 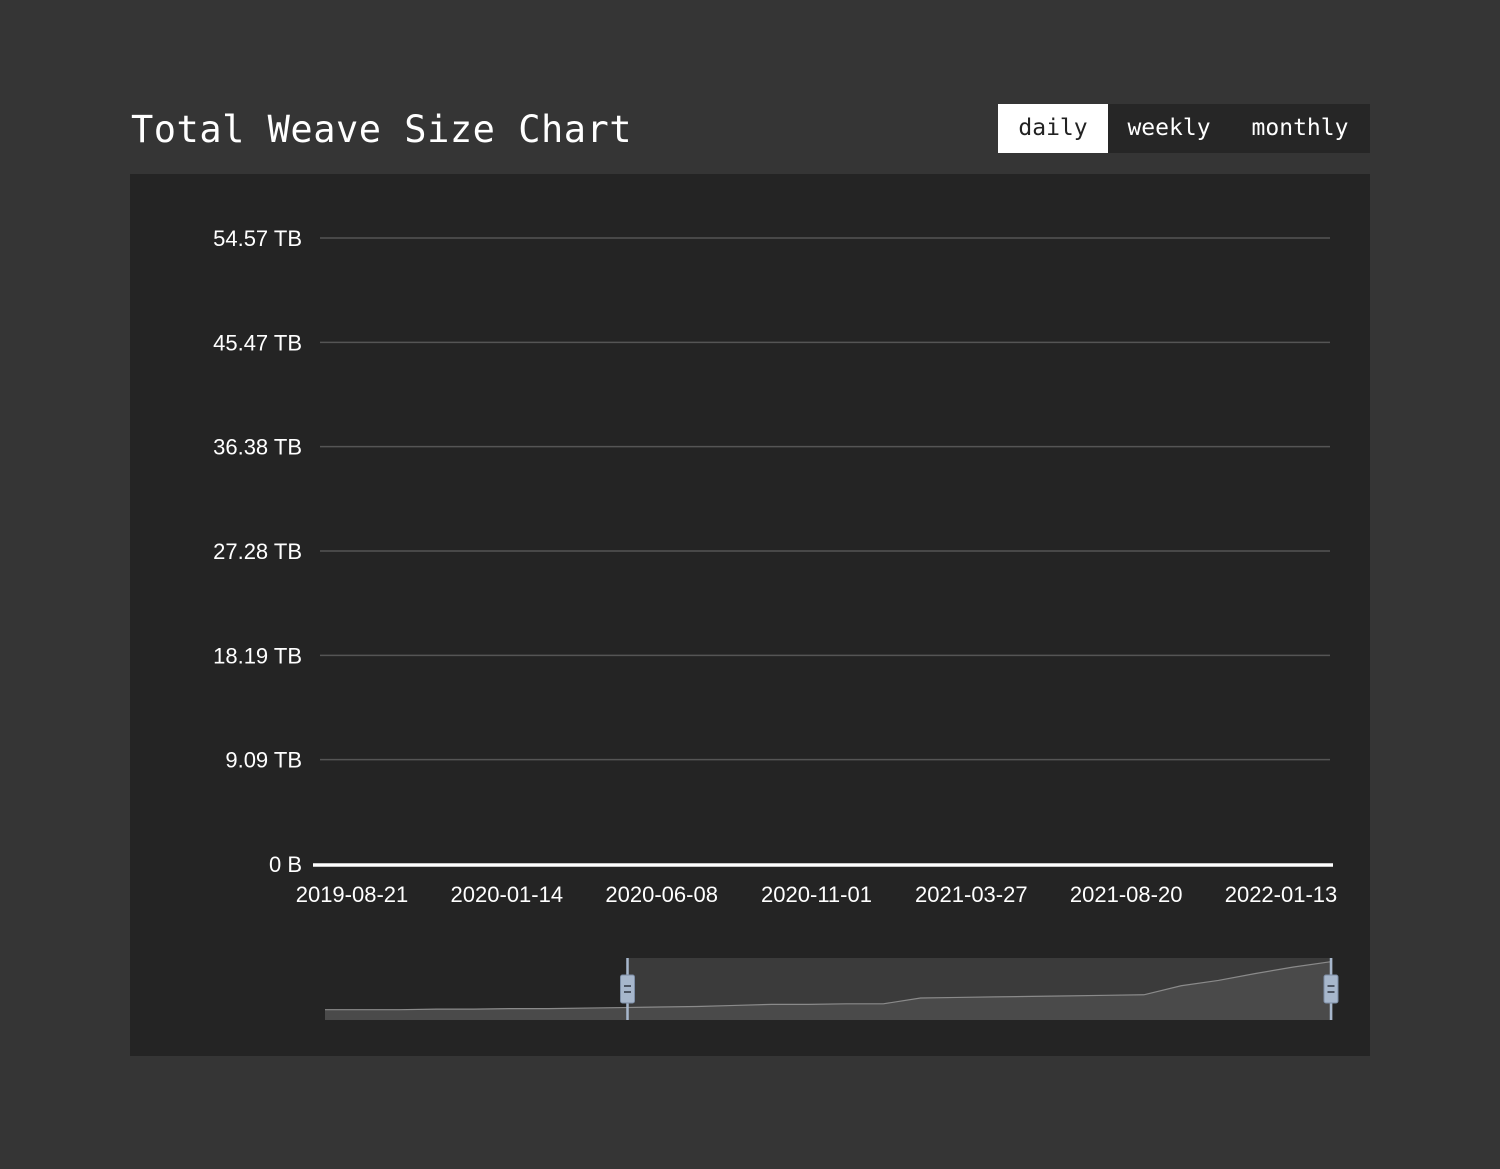 What do you see at coordinates (382, 129) in the screenshot?
I see `chart-title: Total Weave Size Chart` at bounding box center [382, 129].